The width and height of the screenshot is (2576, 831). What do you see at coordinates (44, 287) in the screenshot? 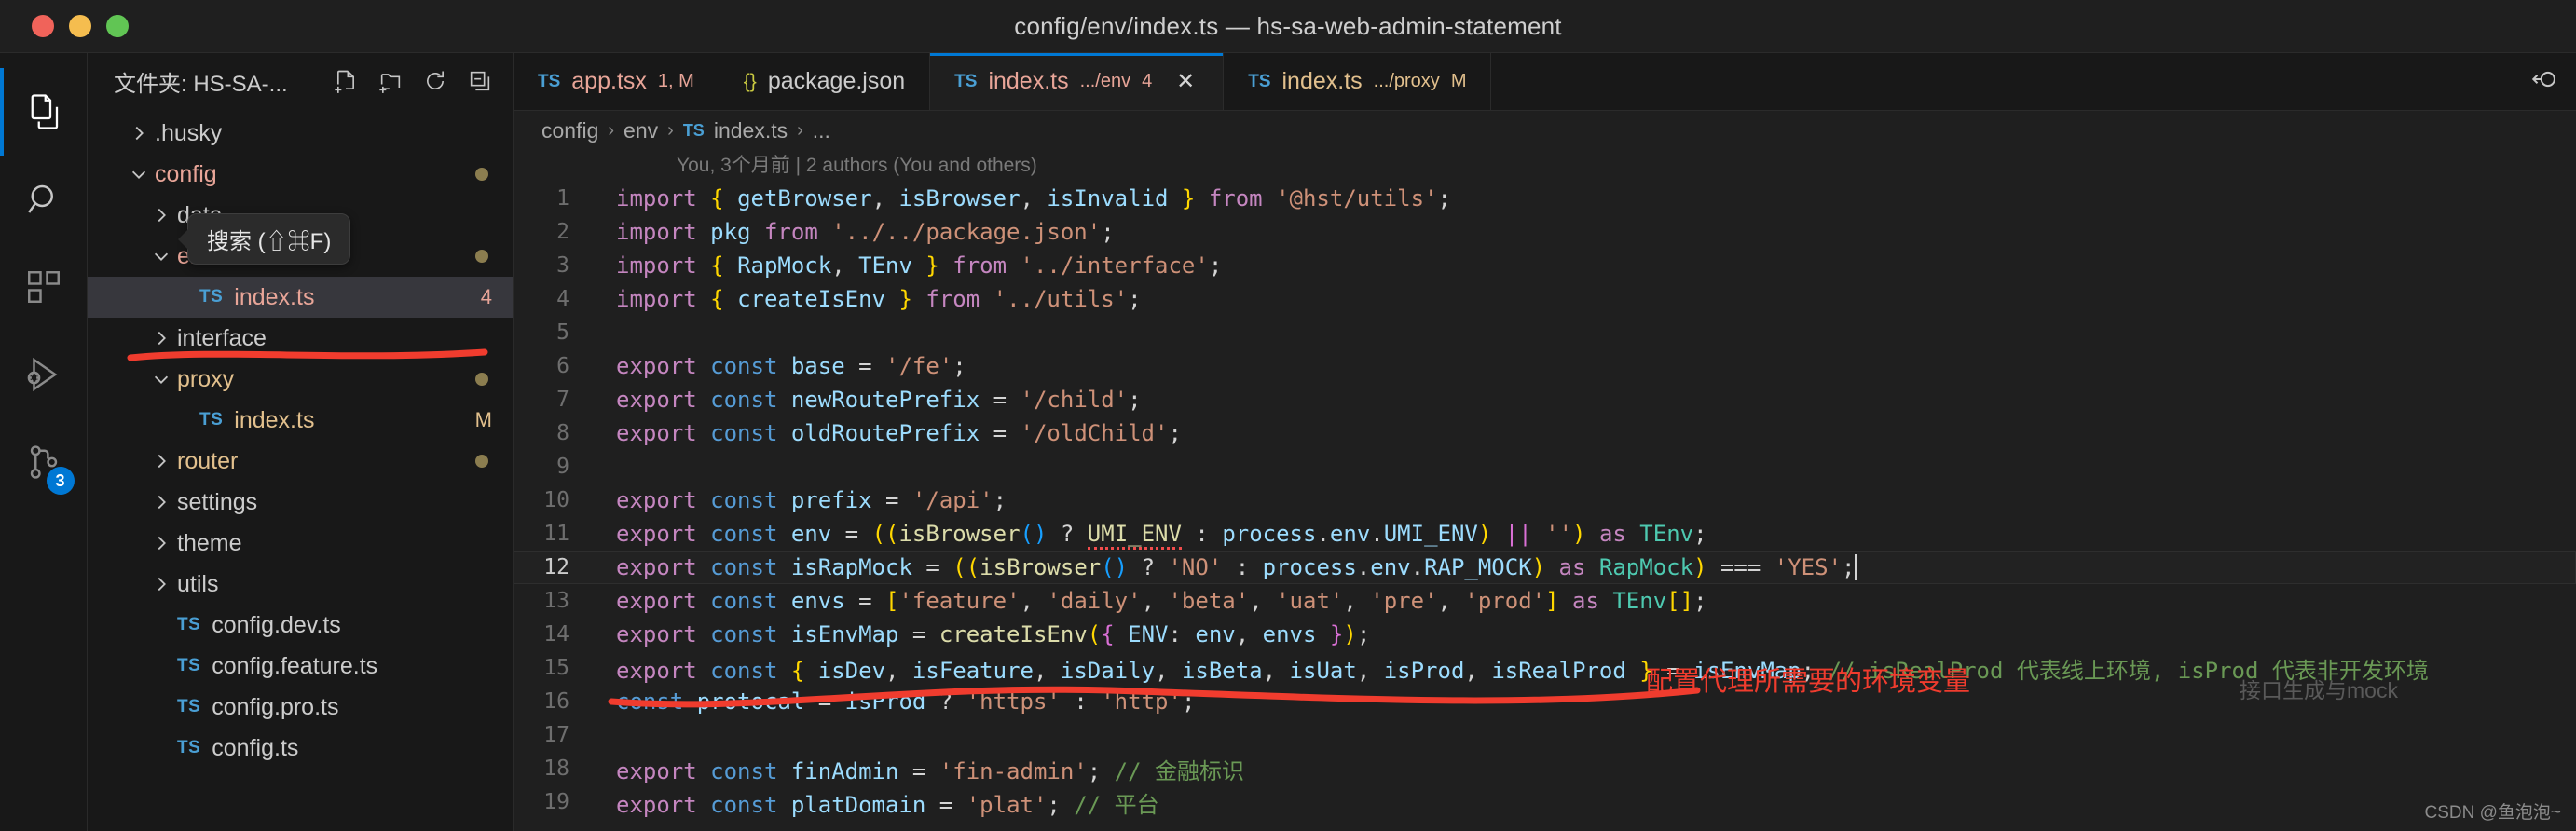
I see `activity-item-extensions` at bounding box center [44, 287].